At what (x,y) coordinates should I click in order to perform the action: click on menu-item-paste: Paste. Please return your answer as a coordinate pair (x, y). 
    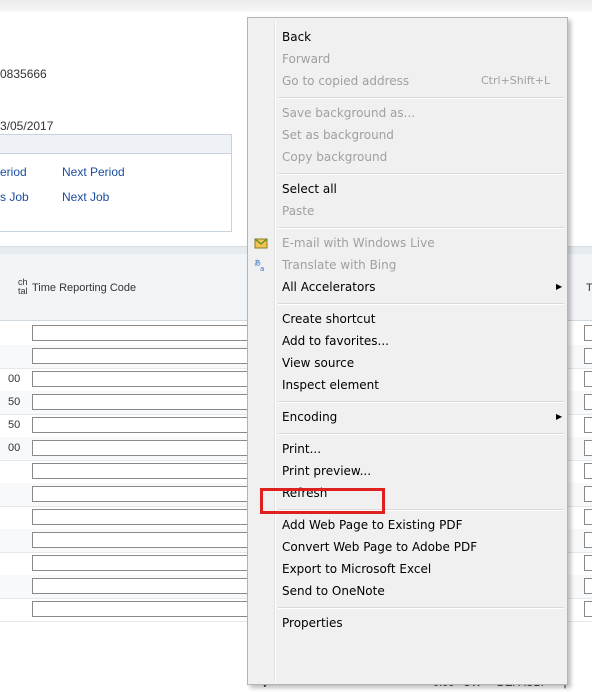
    Looking at the image, I should click on (298, 211).